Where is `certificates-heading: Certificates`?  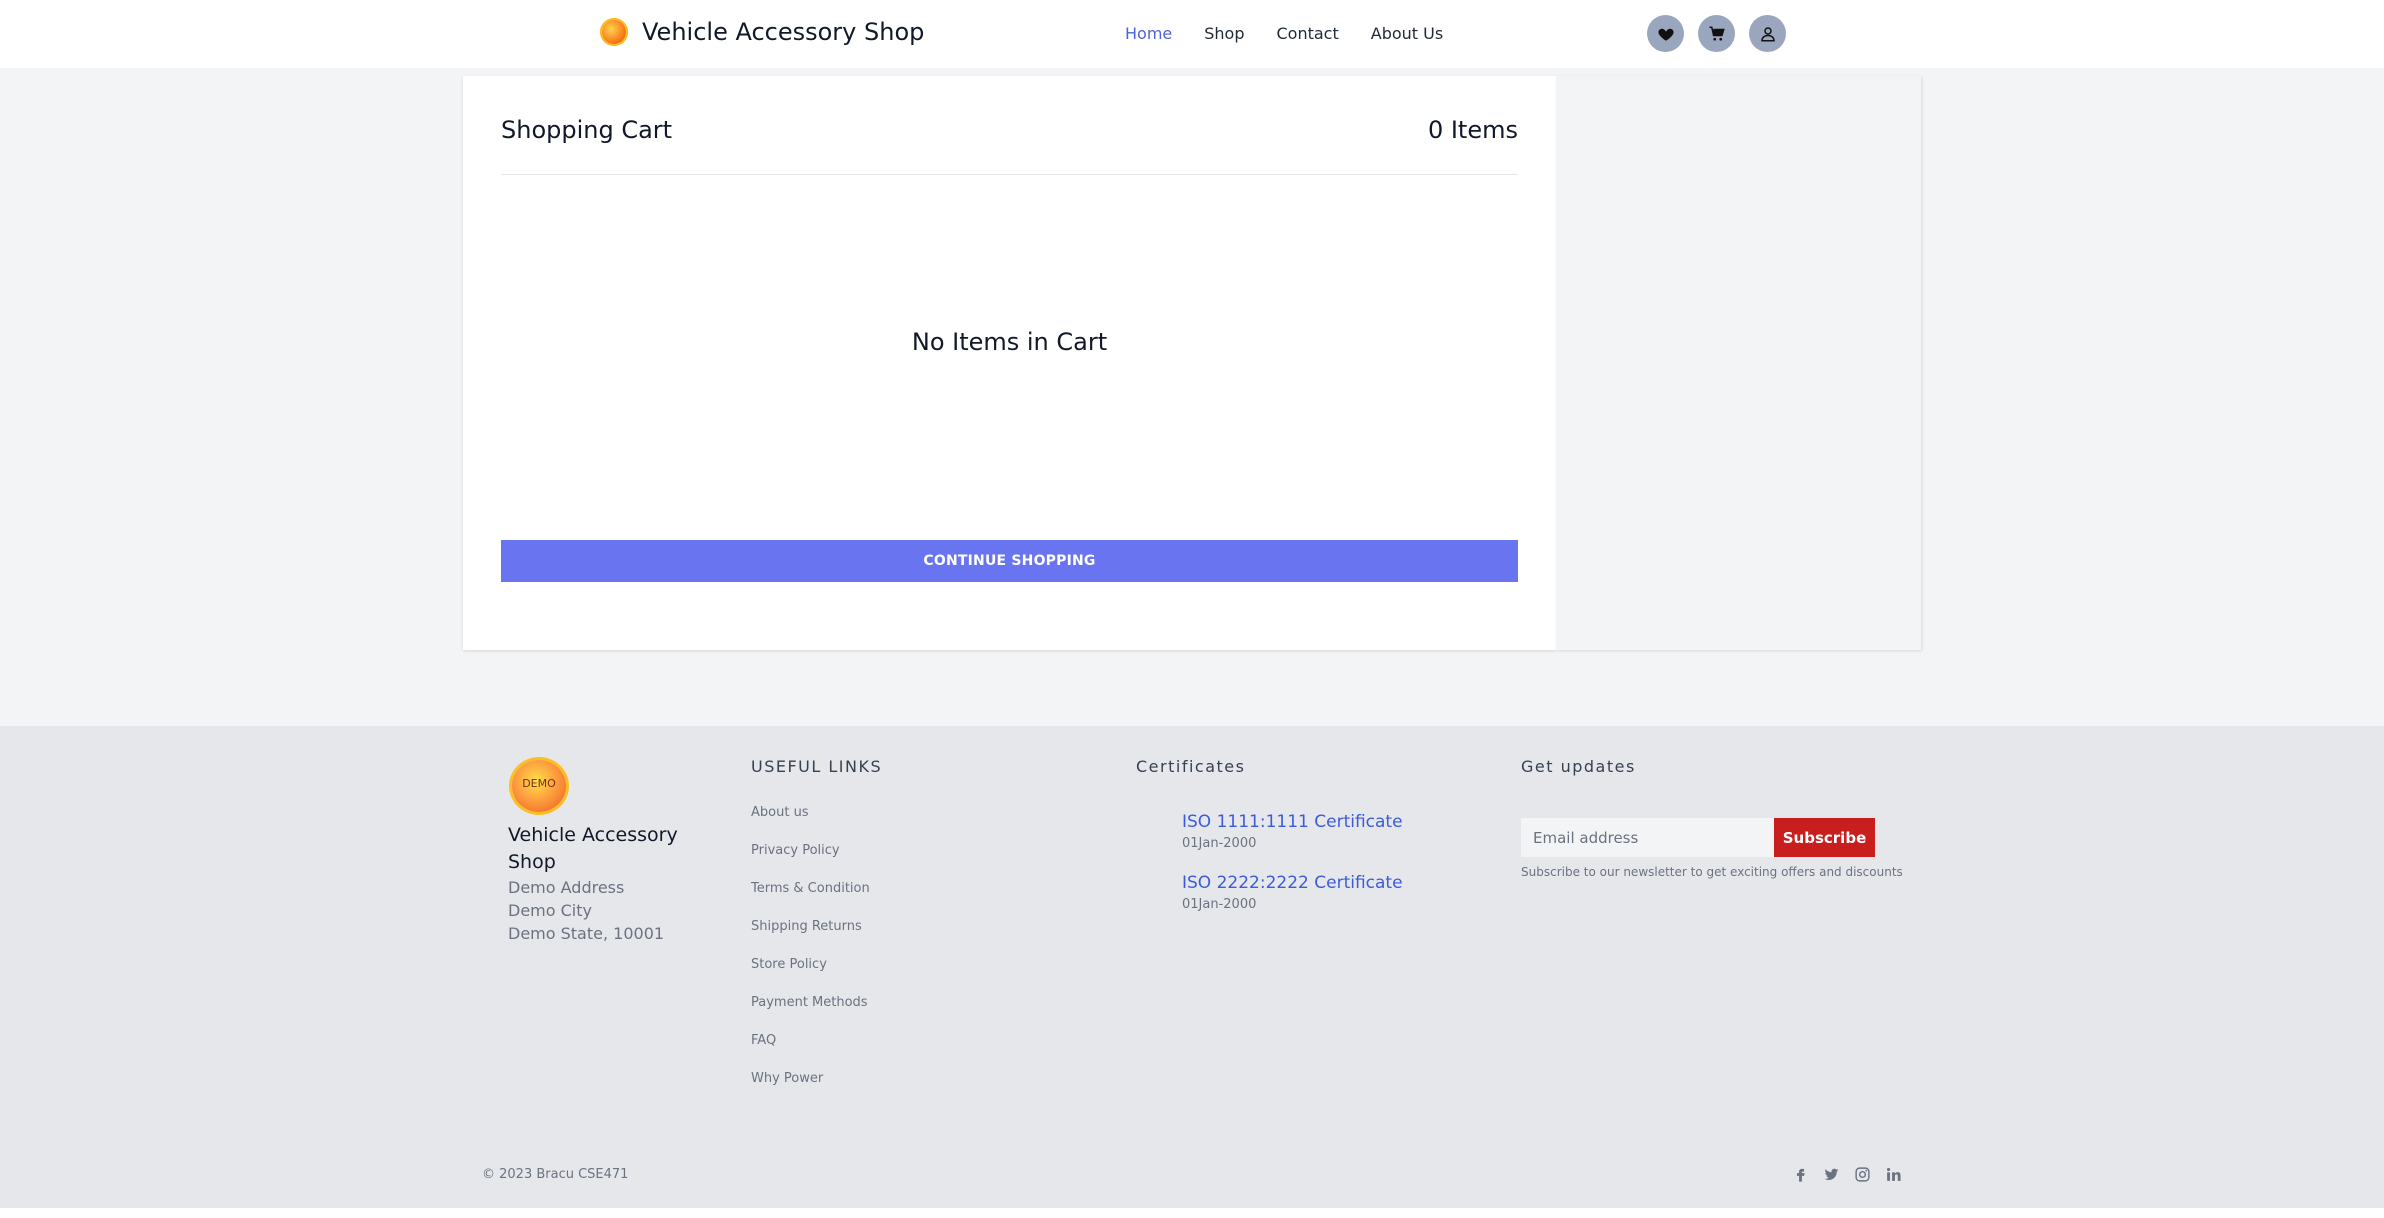
certificates-heading: Certificates is located at coordinates (1190, 766).